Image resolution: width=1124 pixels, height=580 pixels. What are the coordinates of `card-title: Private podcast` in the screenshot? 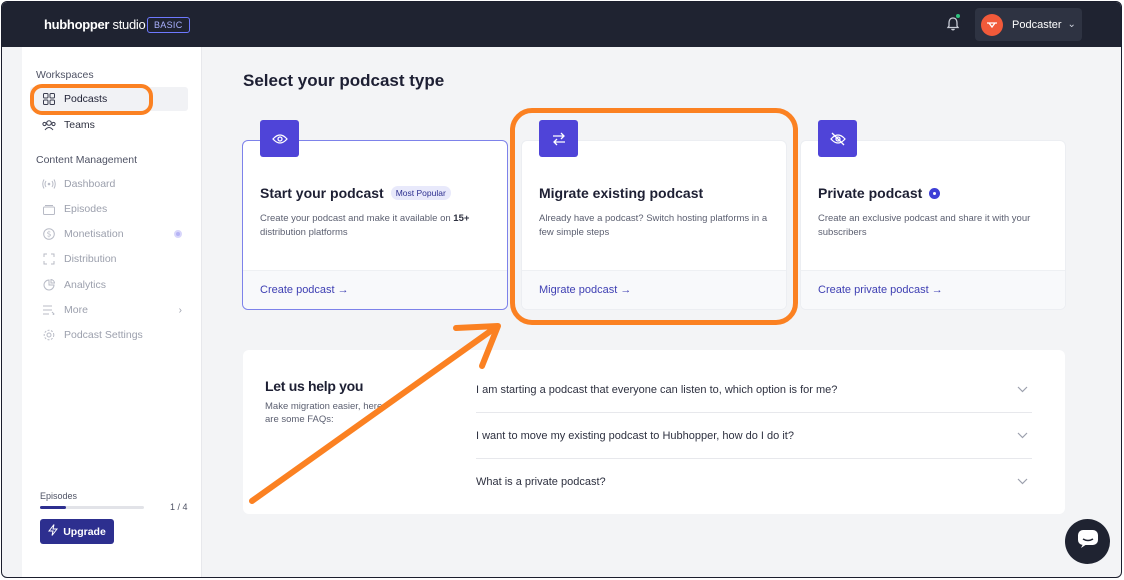 It's located at (879, 193).